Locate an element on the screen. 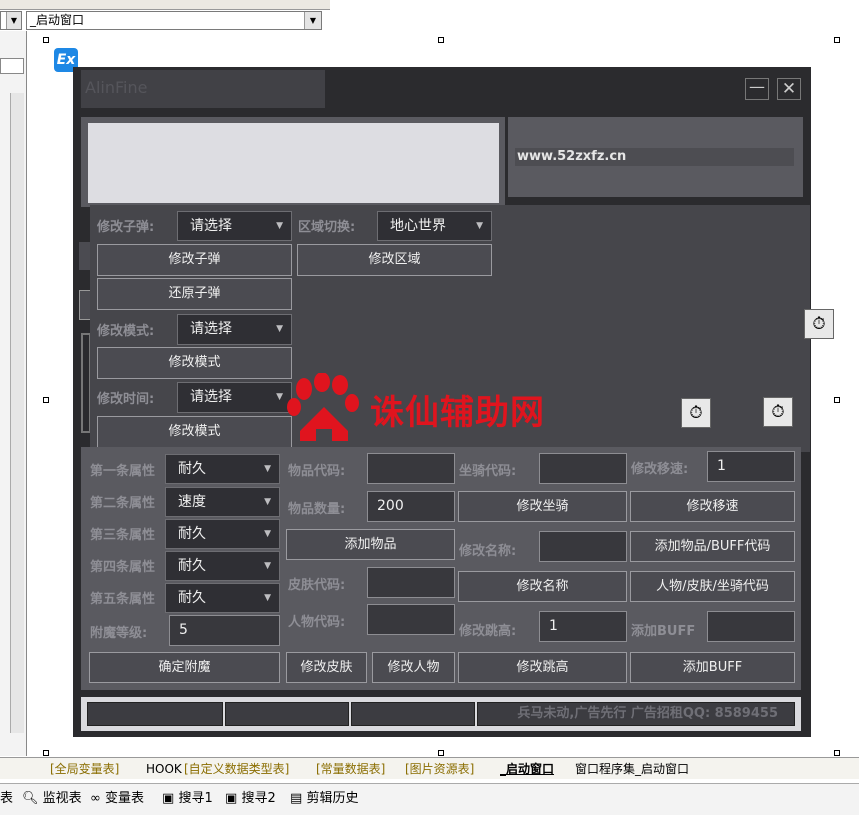 The image size is (859, 815). left-scrollbar is located at coordinates (17, 413).